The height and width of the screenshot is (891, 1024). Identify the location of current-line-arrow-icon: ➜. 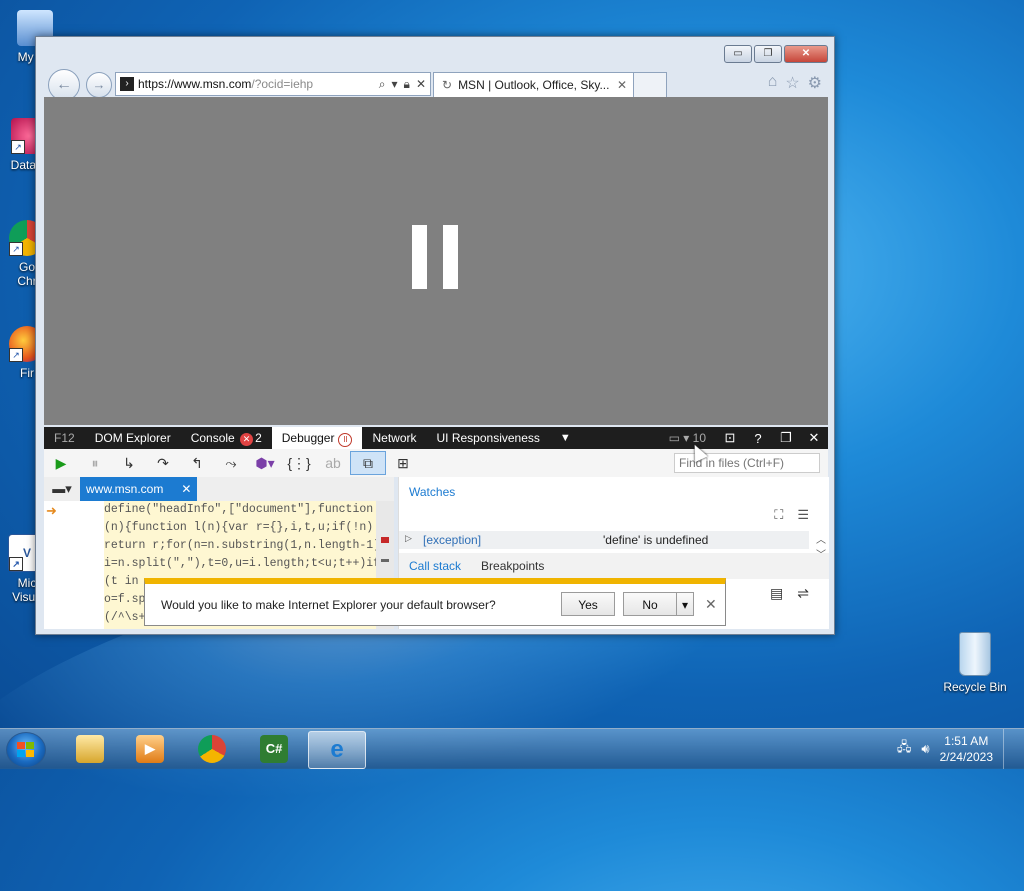
(51, 510).